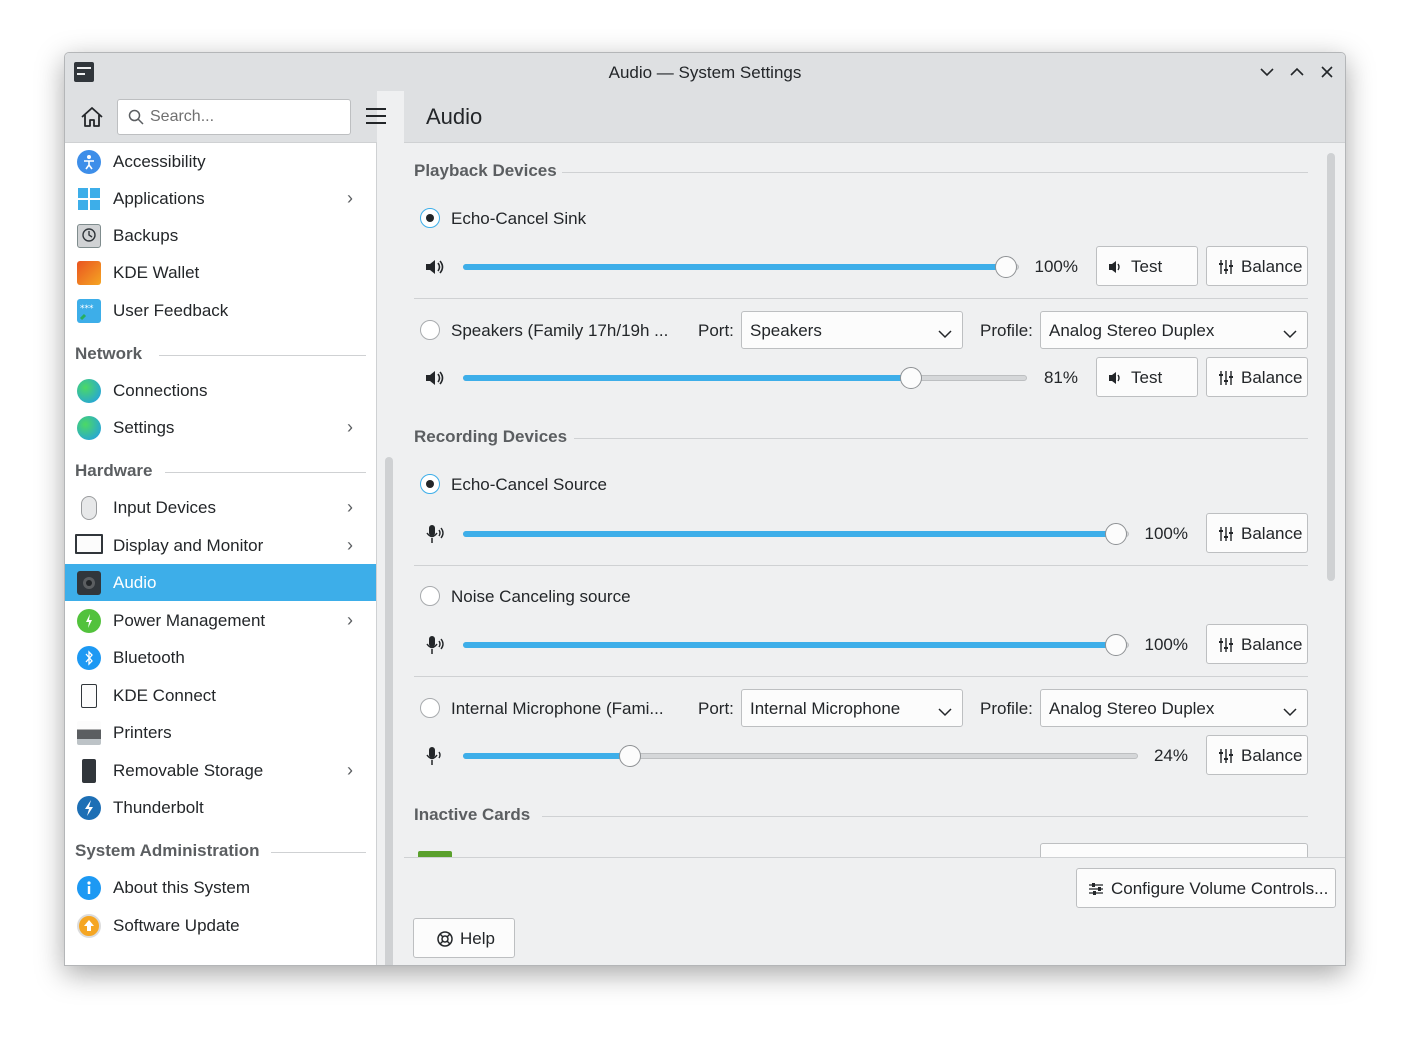 The image size is (1410, 1042). I want to click on sidebar-item-about-system: About this System, so click(220, 887).